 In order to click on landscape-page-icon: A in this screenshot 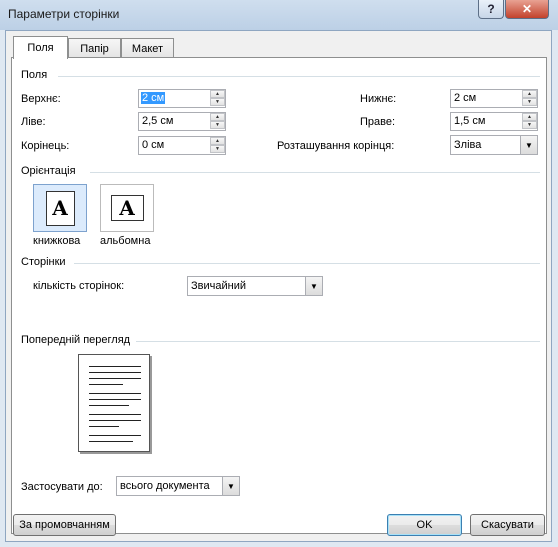, I will do `click(127, 208)`.